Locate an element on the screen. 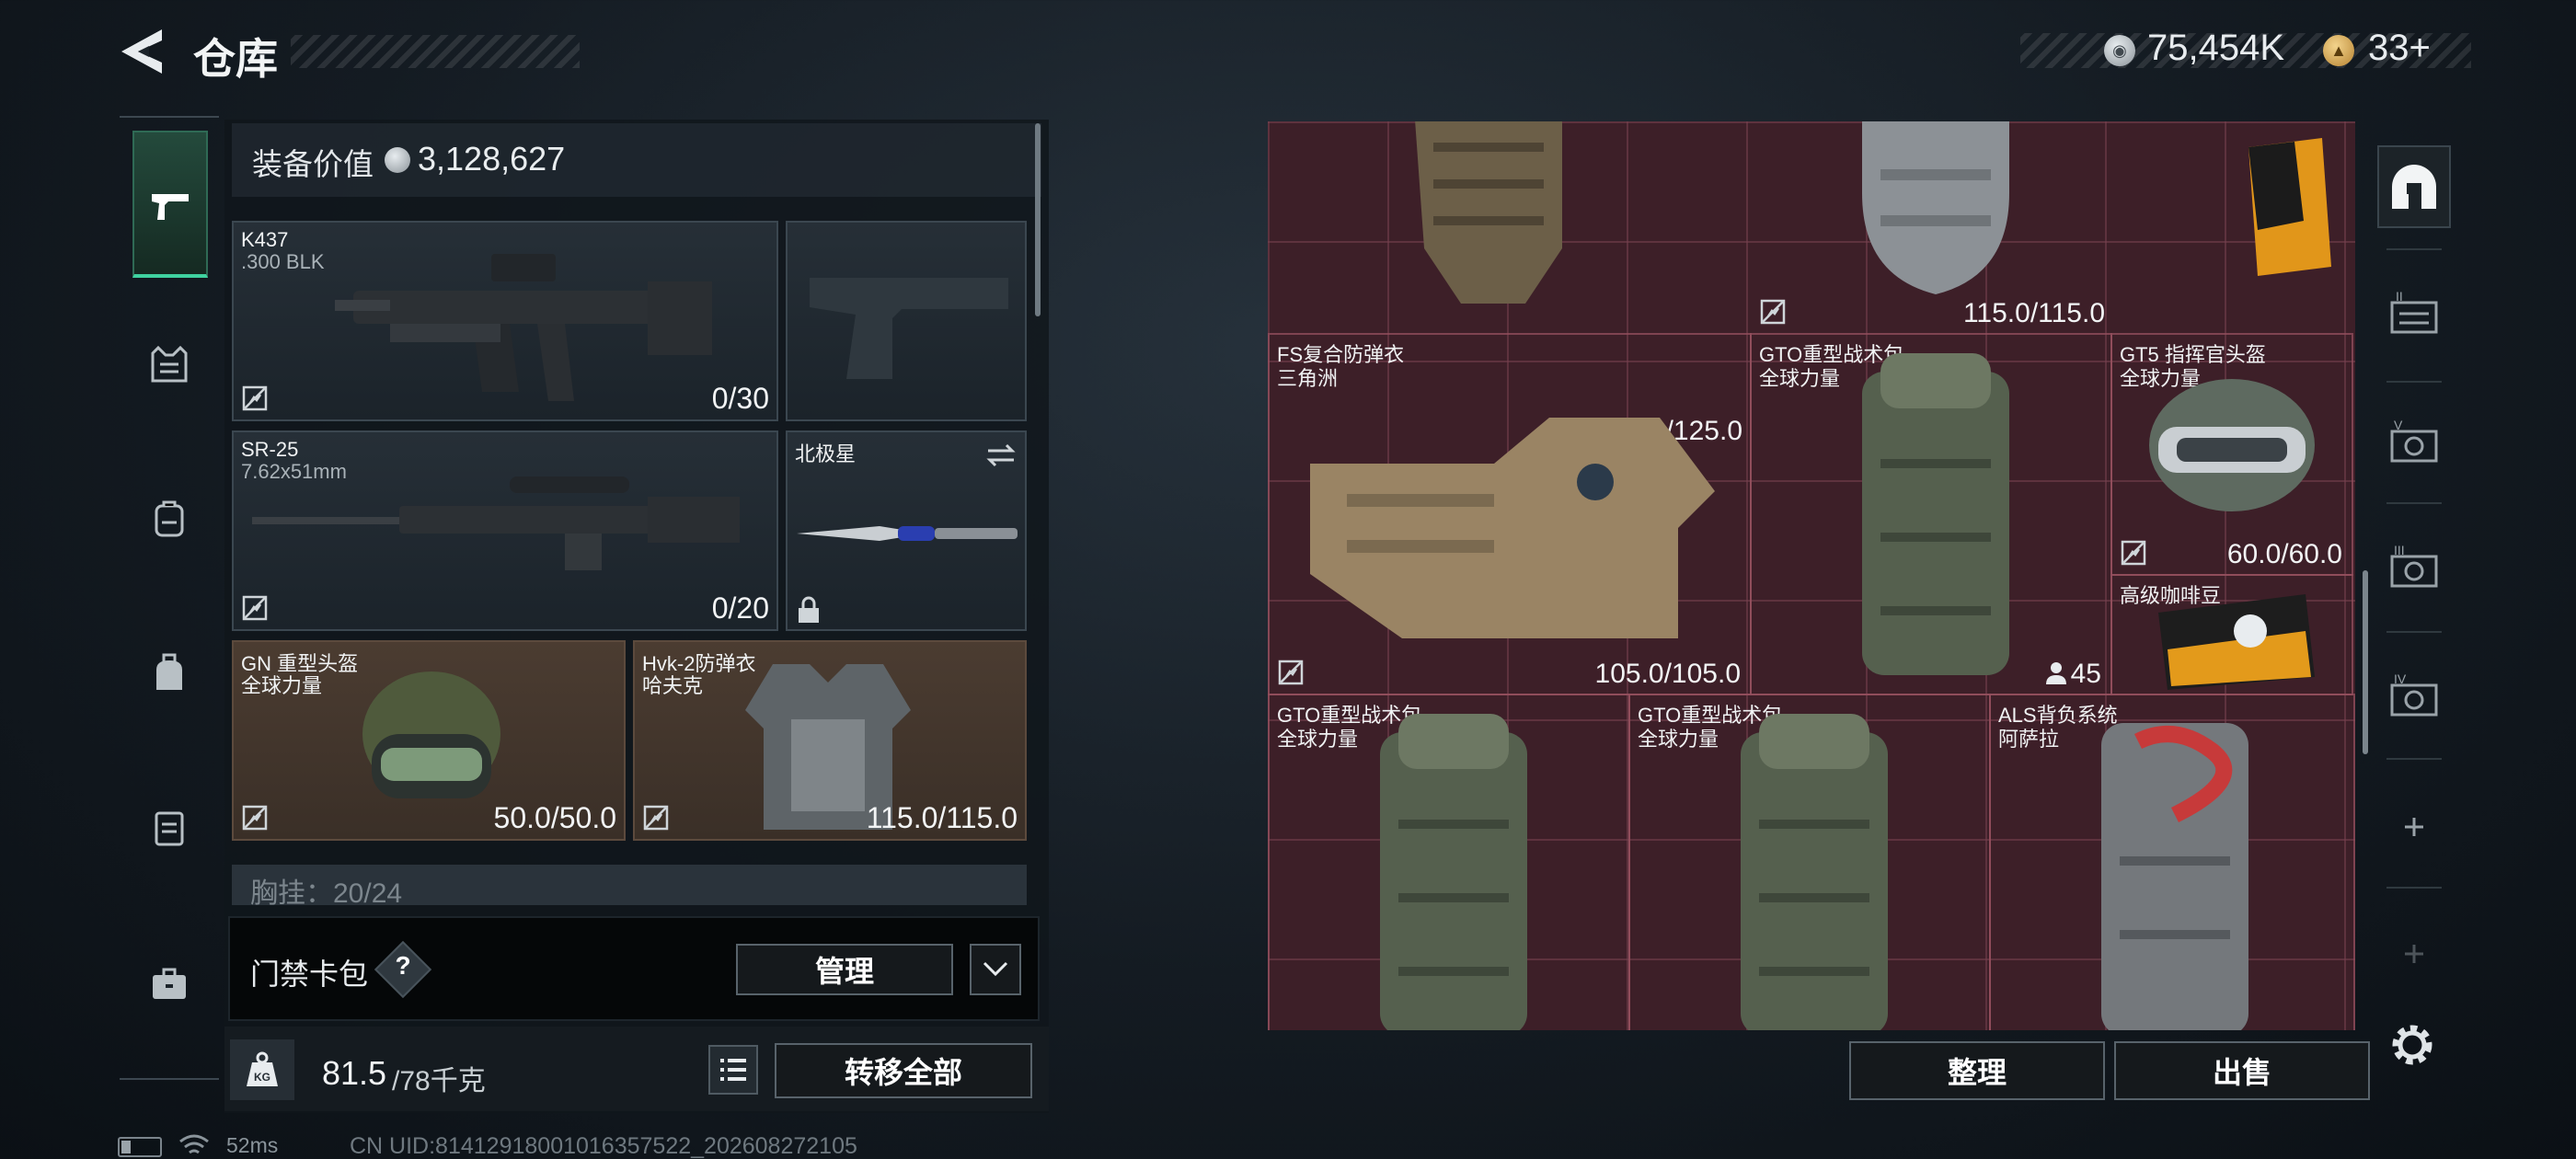 The width and height of the screenshot is (2576, 1159). weapon-caliber: .300 BLK is located at coordinates (283, 261).